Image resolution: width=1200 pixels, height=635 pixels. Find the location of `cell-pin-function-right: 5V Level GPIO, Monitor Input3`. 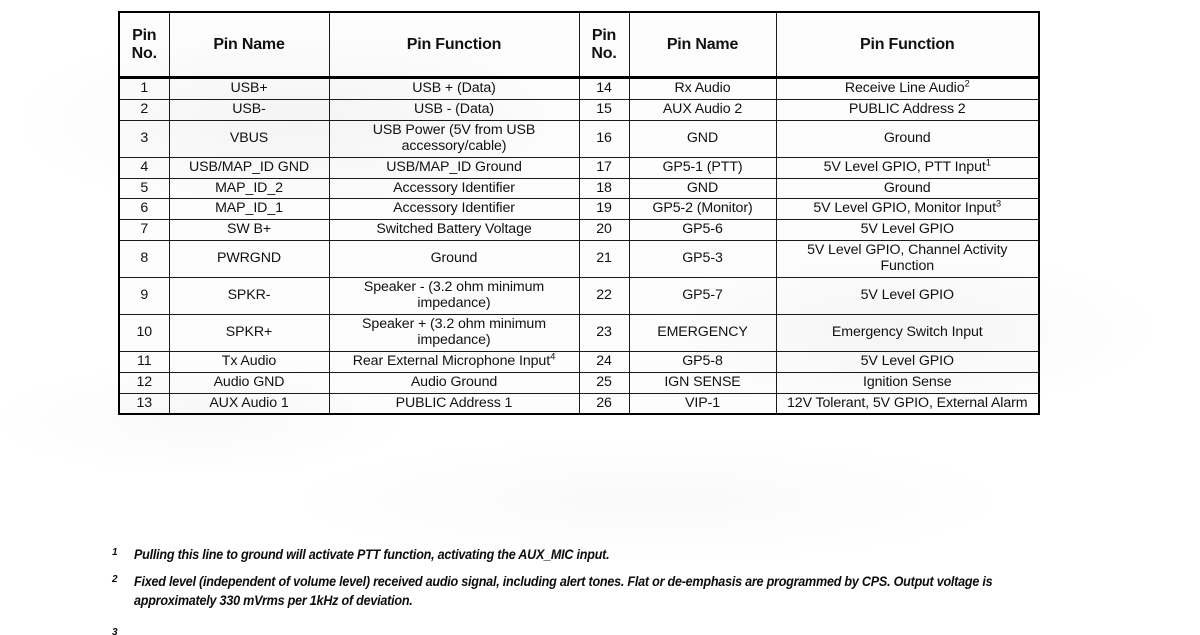

cell-pin-function-right: 5V Level GPIO, Monitor Input3 is located at coordinates (907, 209).